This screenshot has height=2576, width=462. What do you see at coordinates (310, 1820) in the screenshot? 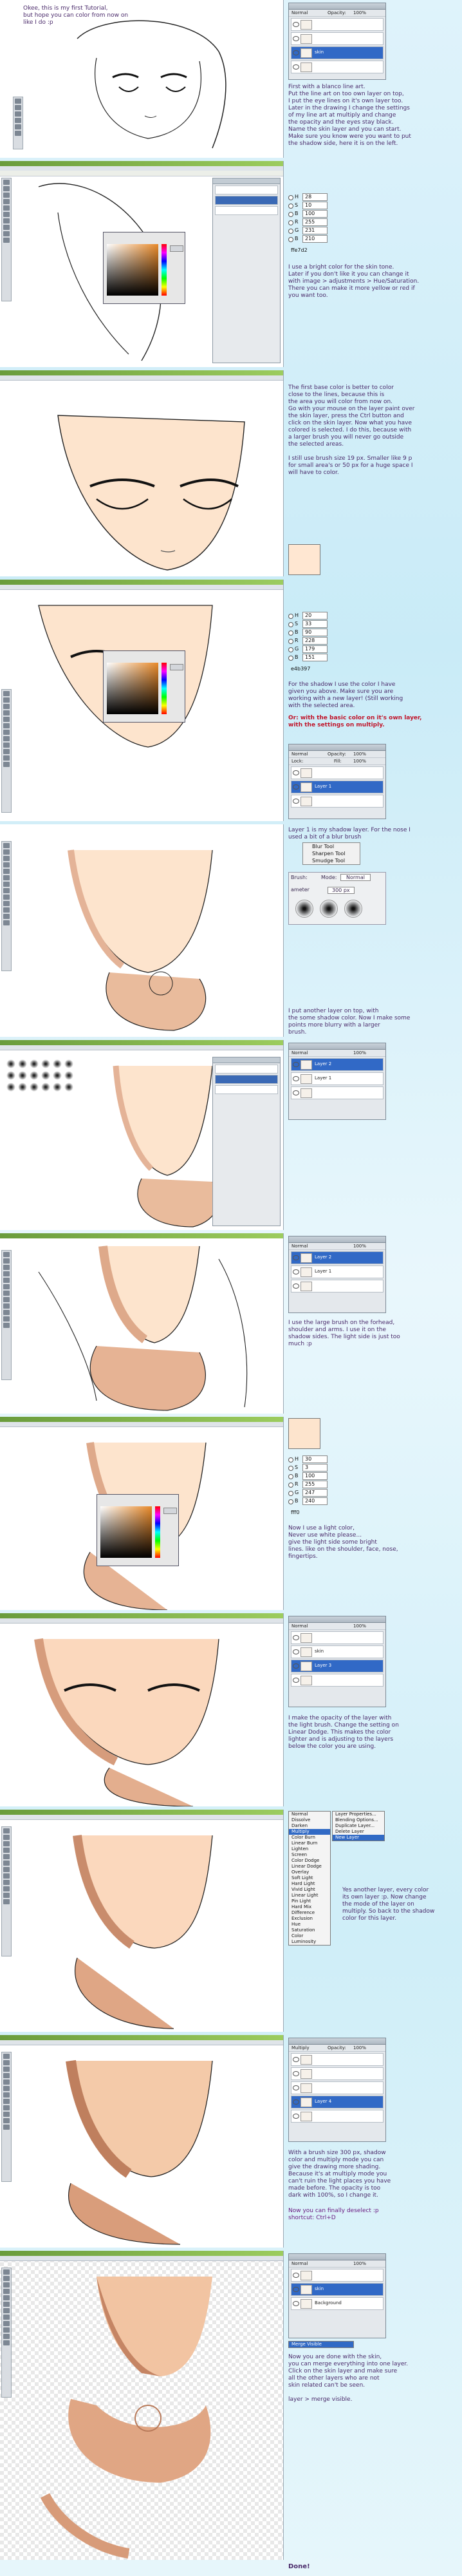
I see `blend-mode-option: Dissolve` at bounding box center [310, 1820].